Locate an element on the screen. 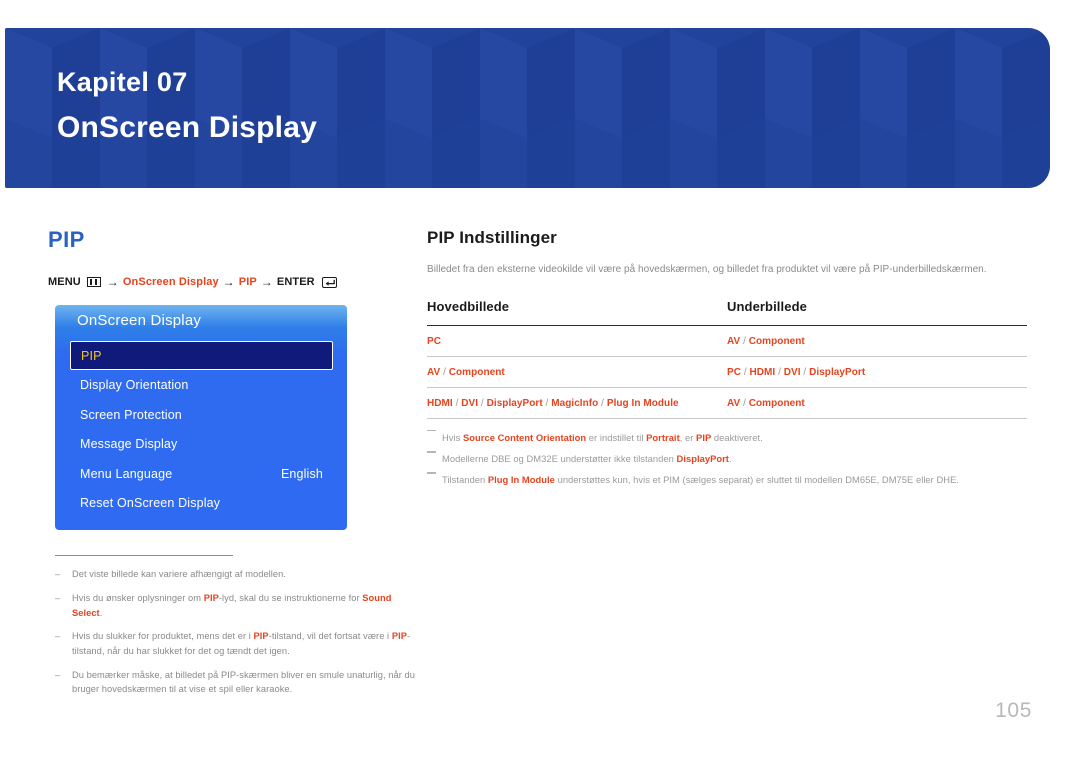 Image resolution: width=1080 pixels, height=763 pixels. section-heading-pip-settings: PIP Indstillinger is located at coordinates (492, 237).